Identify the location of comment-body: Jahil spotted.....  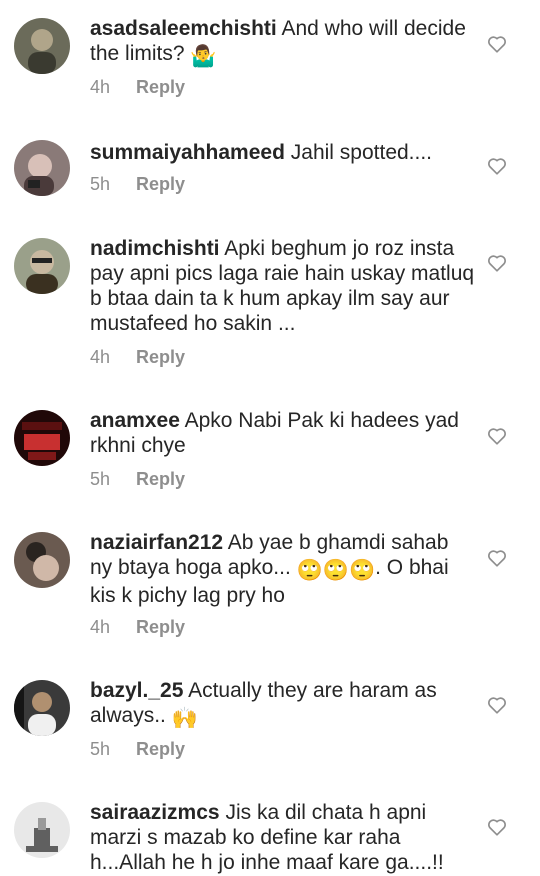
(361, 152).